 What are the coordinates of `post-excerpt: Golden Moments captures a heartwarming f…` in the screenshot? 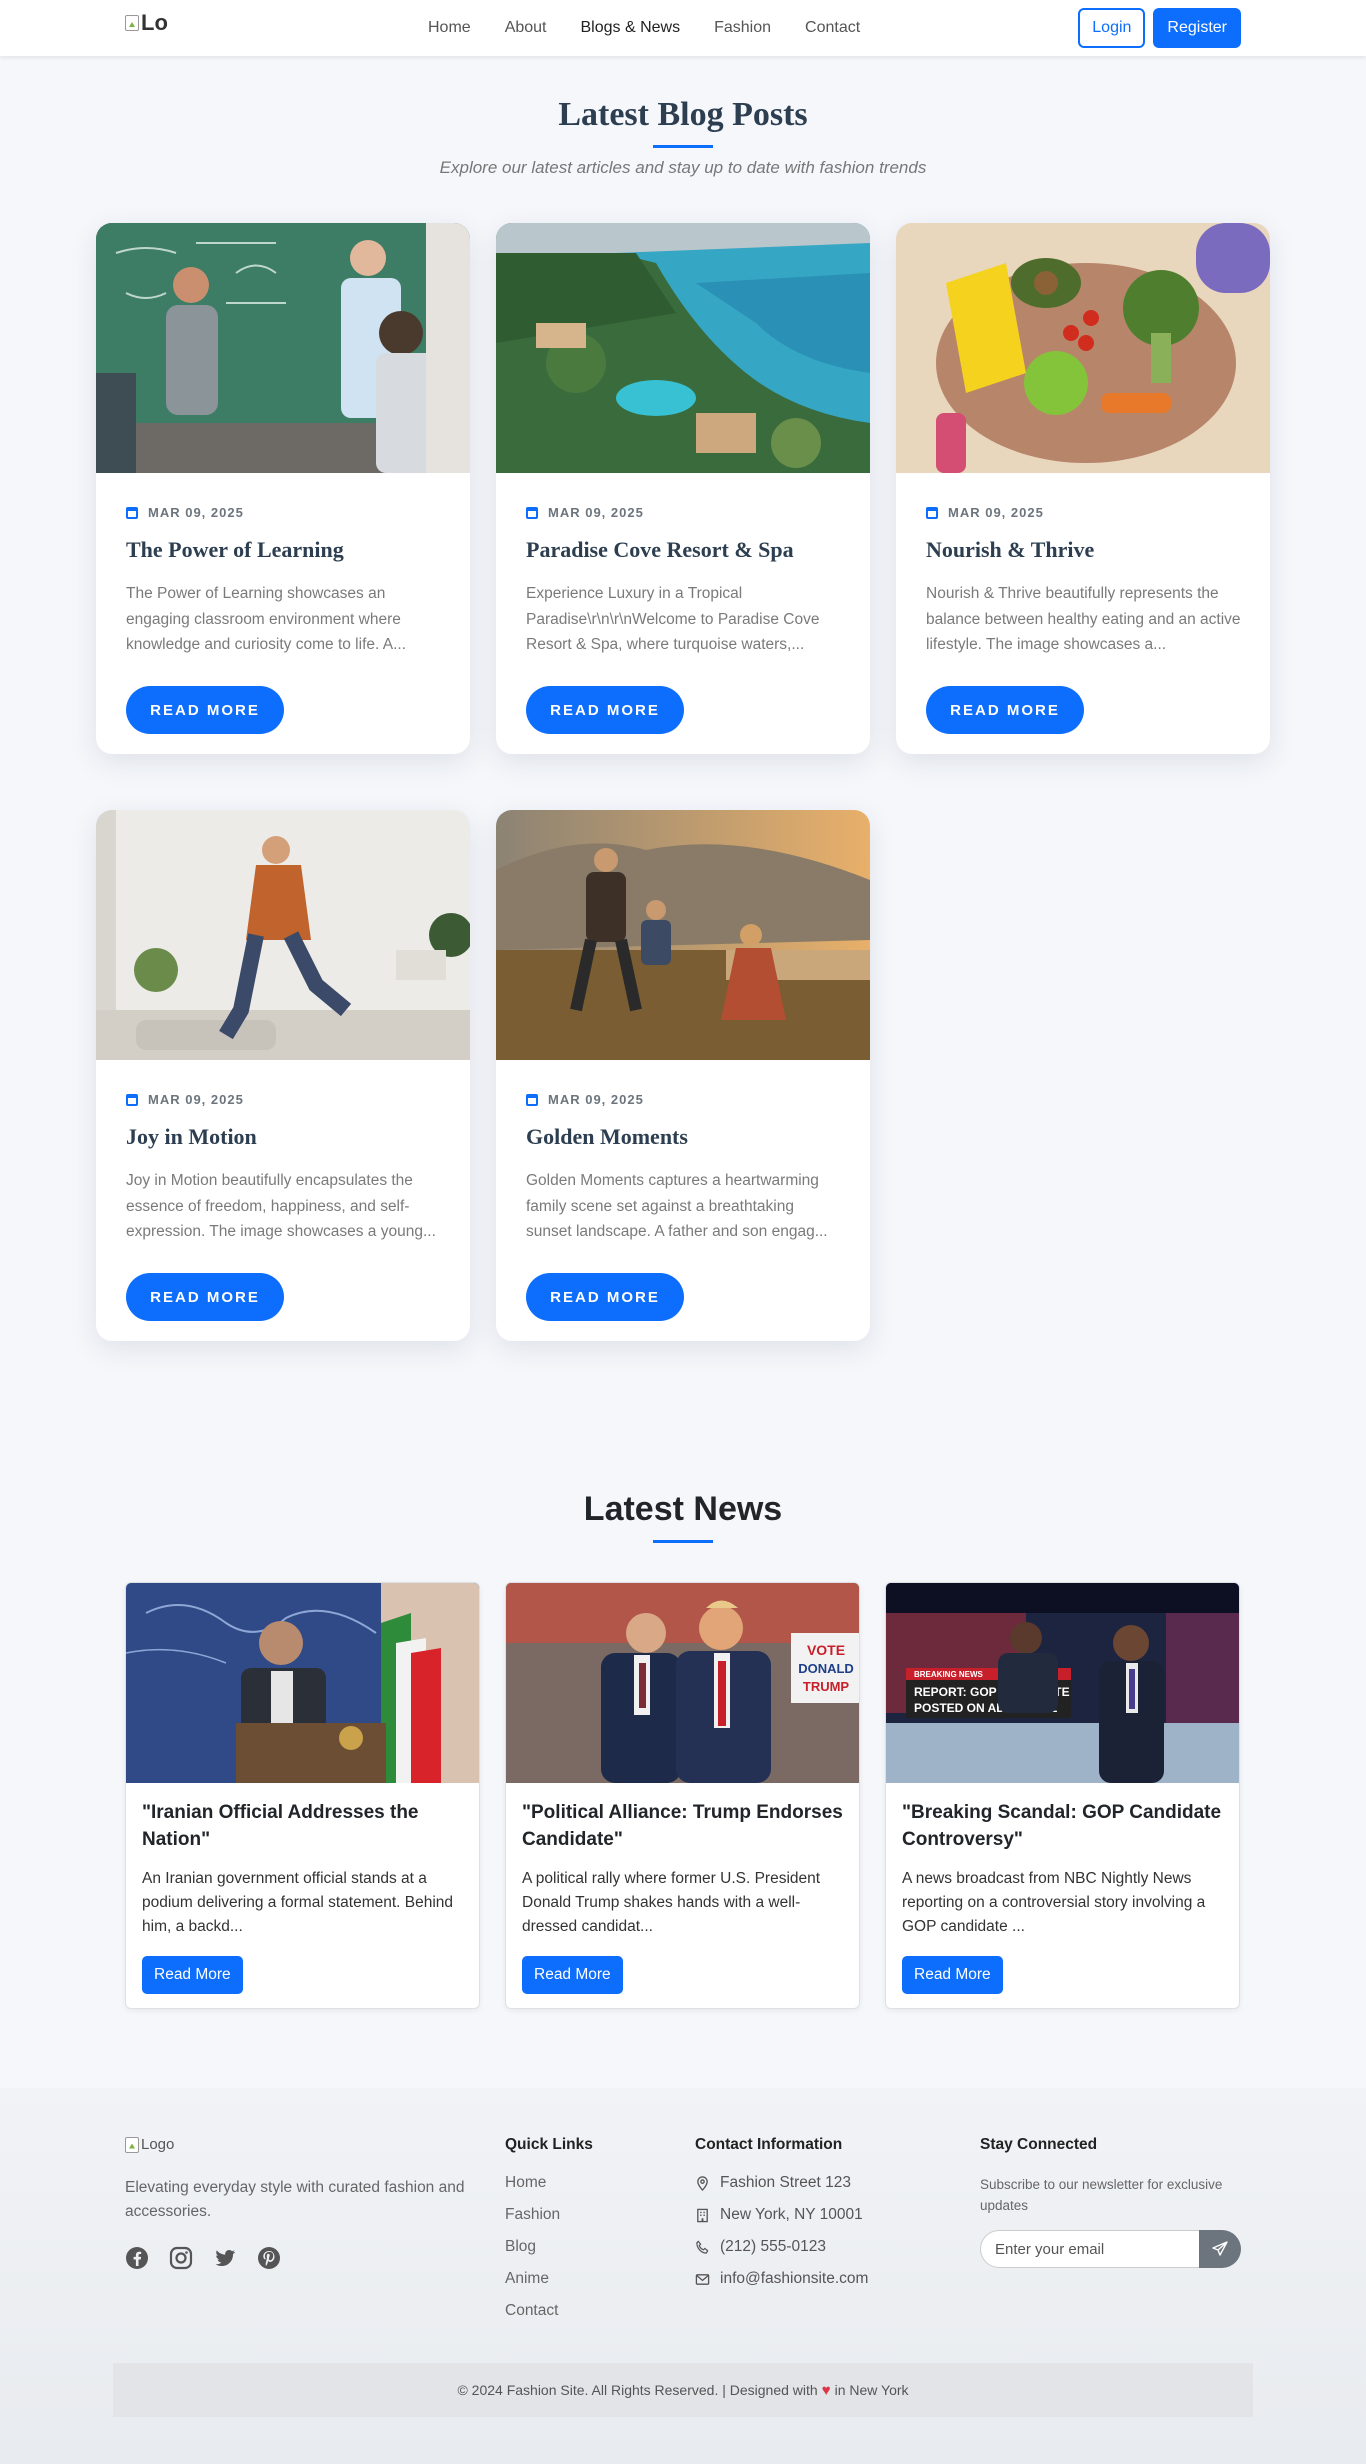 It's located at (677, 1206).